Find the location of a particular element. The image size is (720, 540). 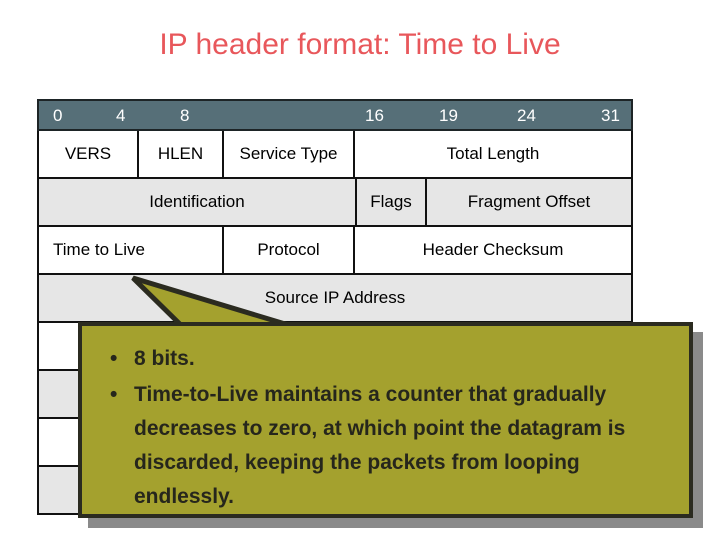

bit-tick-8: 8 is located at coordinates (185, 115).